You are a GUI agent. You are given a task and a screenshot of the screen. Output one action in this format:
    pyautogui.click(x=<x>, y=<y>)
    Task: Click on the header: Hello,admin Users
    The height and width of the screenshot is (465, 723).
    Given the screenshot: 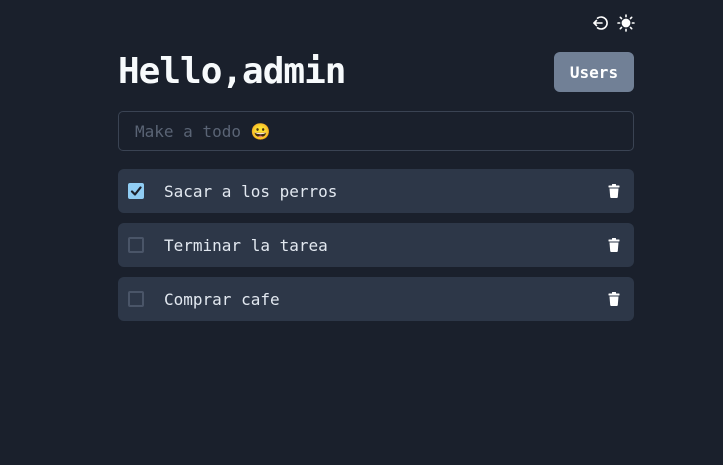 What is the action you would take?
    pyautogui.click(x=376, y=72)
    